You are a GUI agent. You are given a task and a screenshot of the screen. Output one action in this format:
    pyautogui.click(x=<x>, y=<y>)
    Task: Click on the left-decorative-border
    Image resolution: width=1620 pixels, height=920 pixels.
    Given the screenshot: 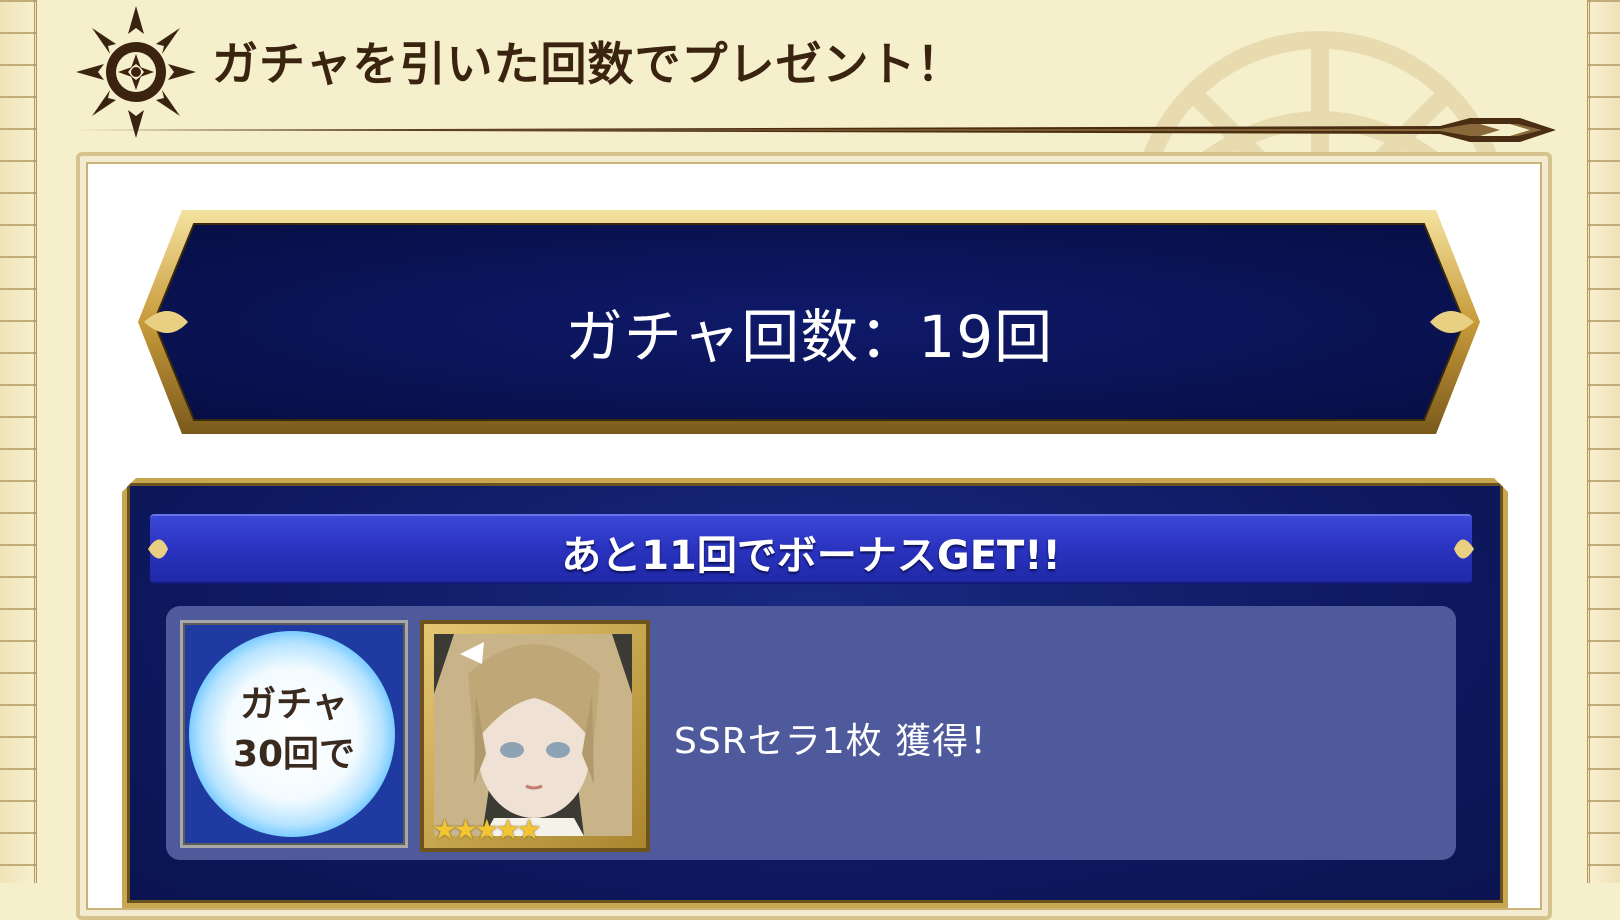 What is the action you would take?
    pyautogui.click(x=18, y=441)
    